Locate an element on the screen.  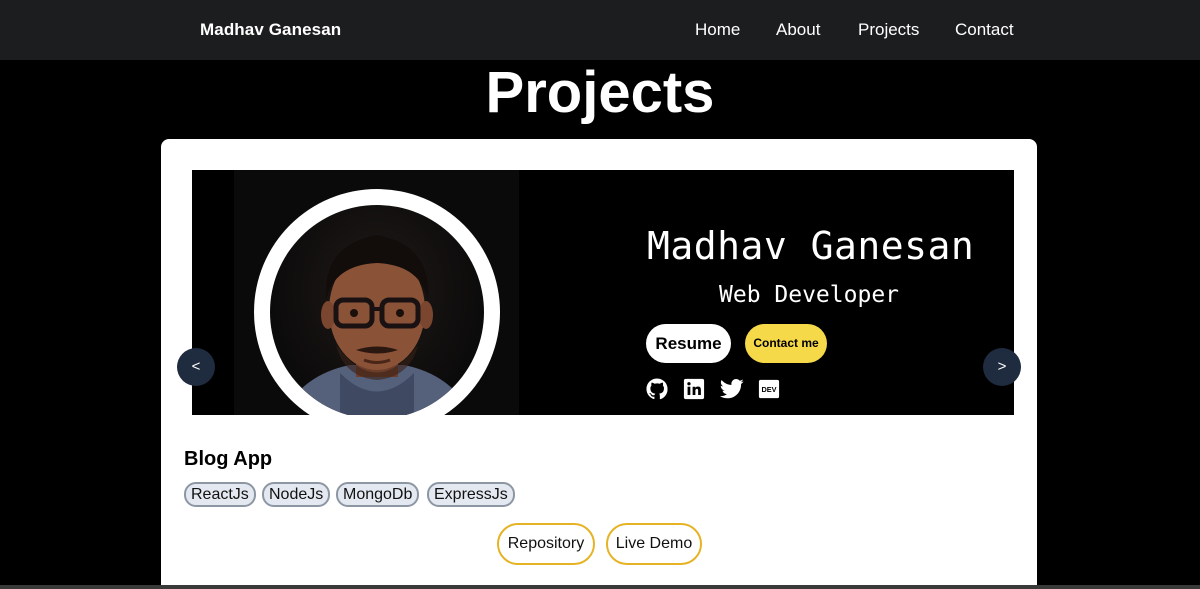
live-demo-button: Live Demo is located at coordinates (654, 544).